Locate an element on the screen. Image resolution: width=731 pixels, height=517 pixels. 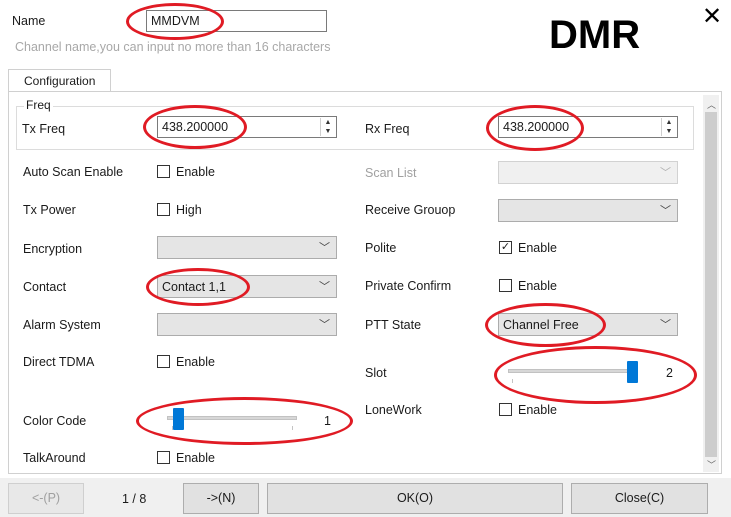
receive-group-select: ﹀ is located at coordinates (588, 210).